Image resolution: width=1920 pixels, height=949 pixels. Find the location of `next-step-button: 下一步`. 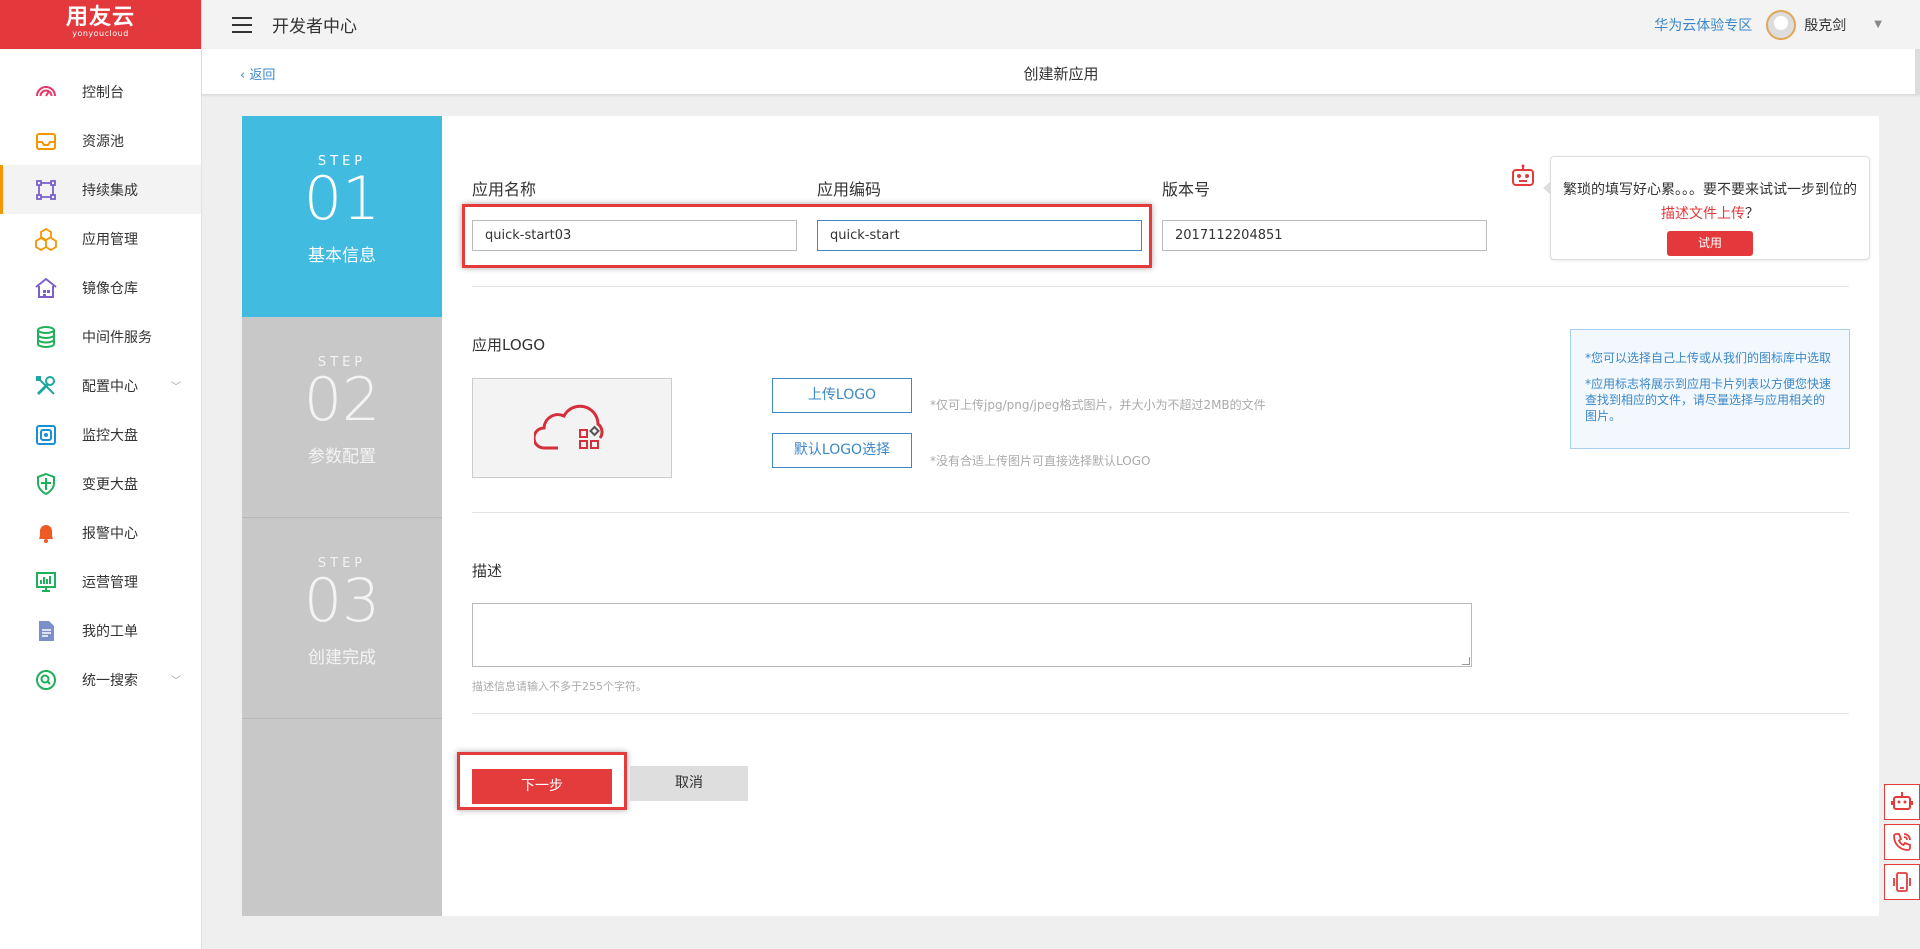

next-step-button: 下一步 is located at coordinates (542, 786).